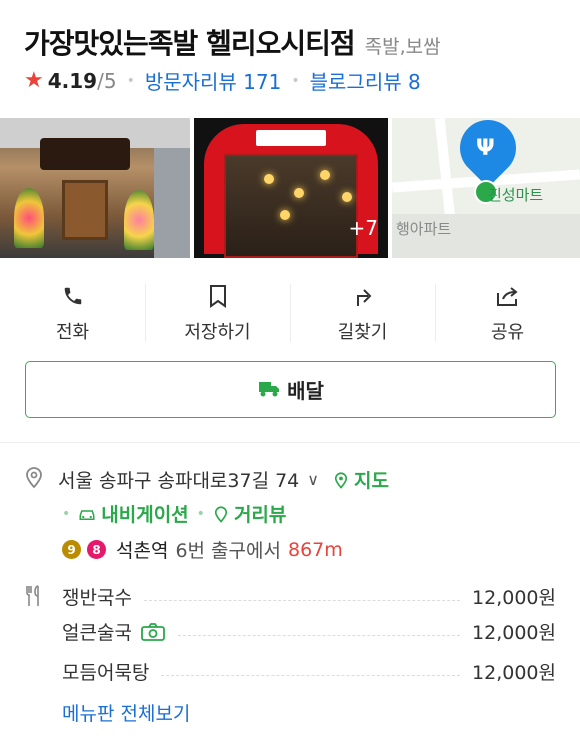 The height and width of the screenshot is (747, 580). I want to click on phone-icon, so click(73, 296).